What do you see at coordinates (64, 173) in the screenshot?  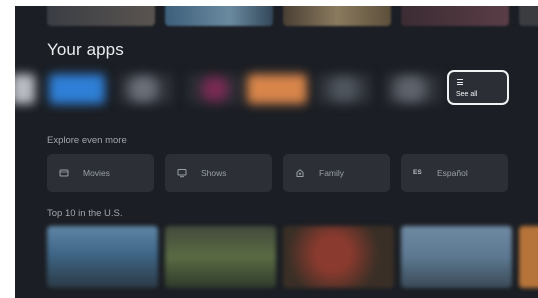 I see `movie-icon` at bounding box center [64, 173].